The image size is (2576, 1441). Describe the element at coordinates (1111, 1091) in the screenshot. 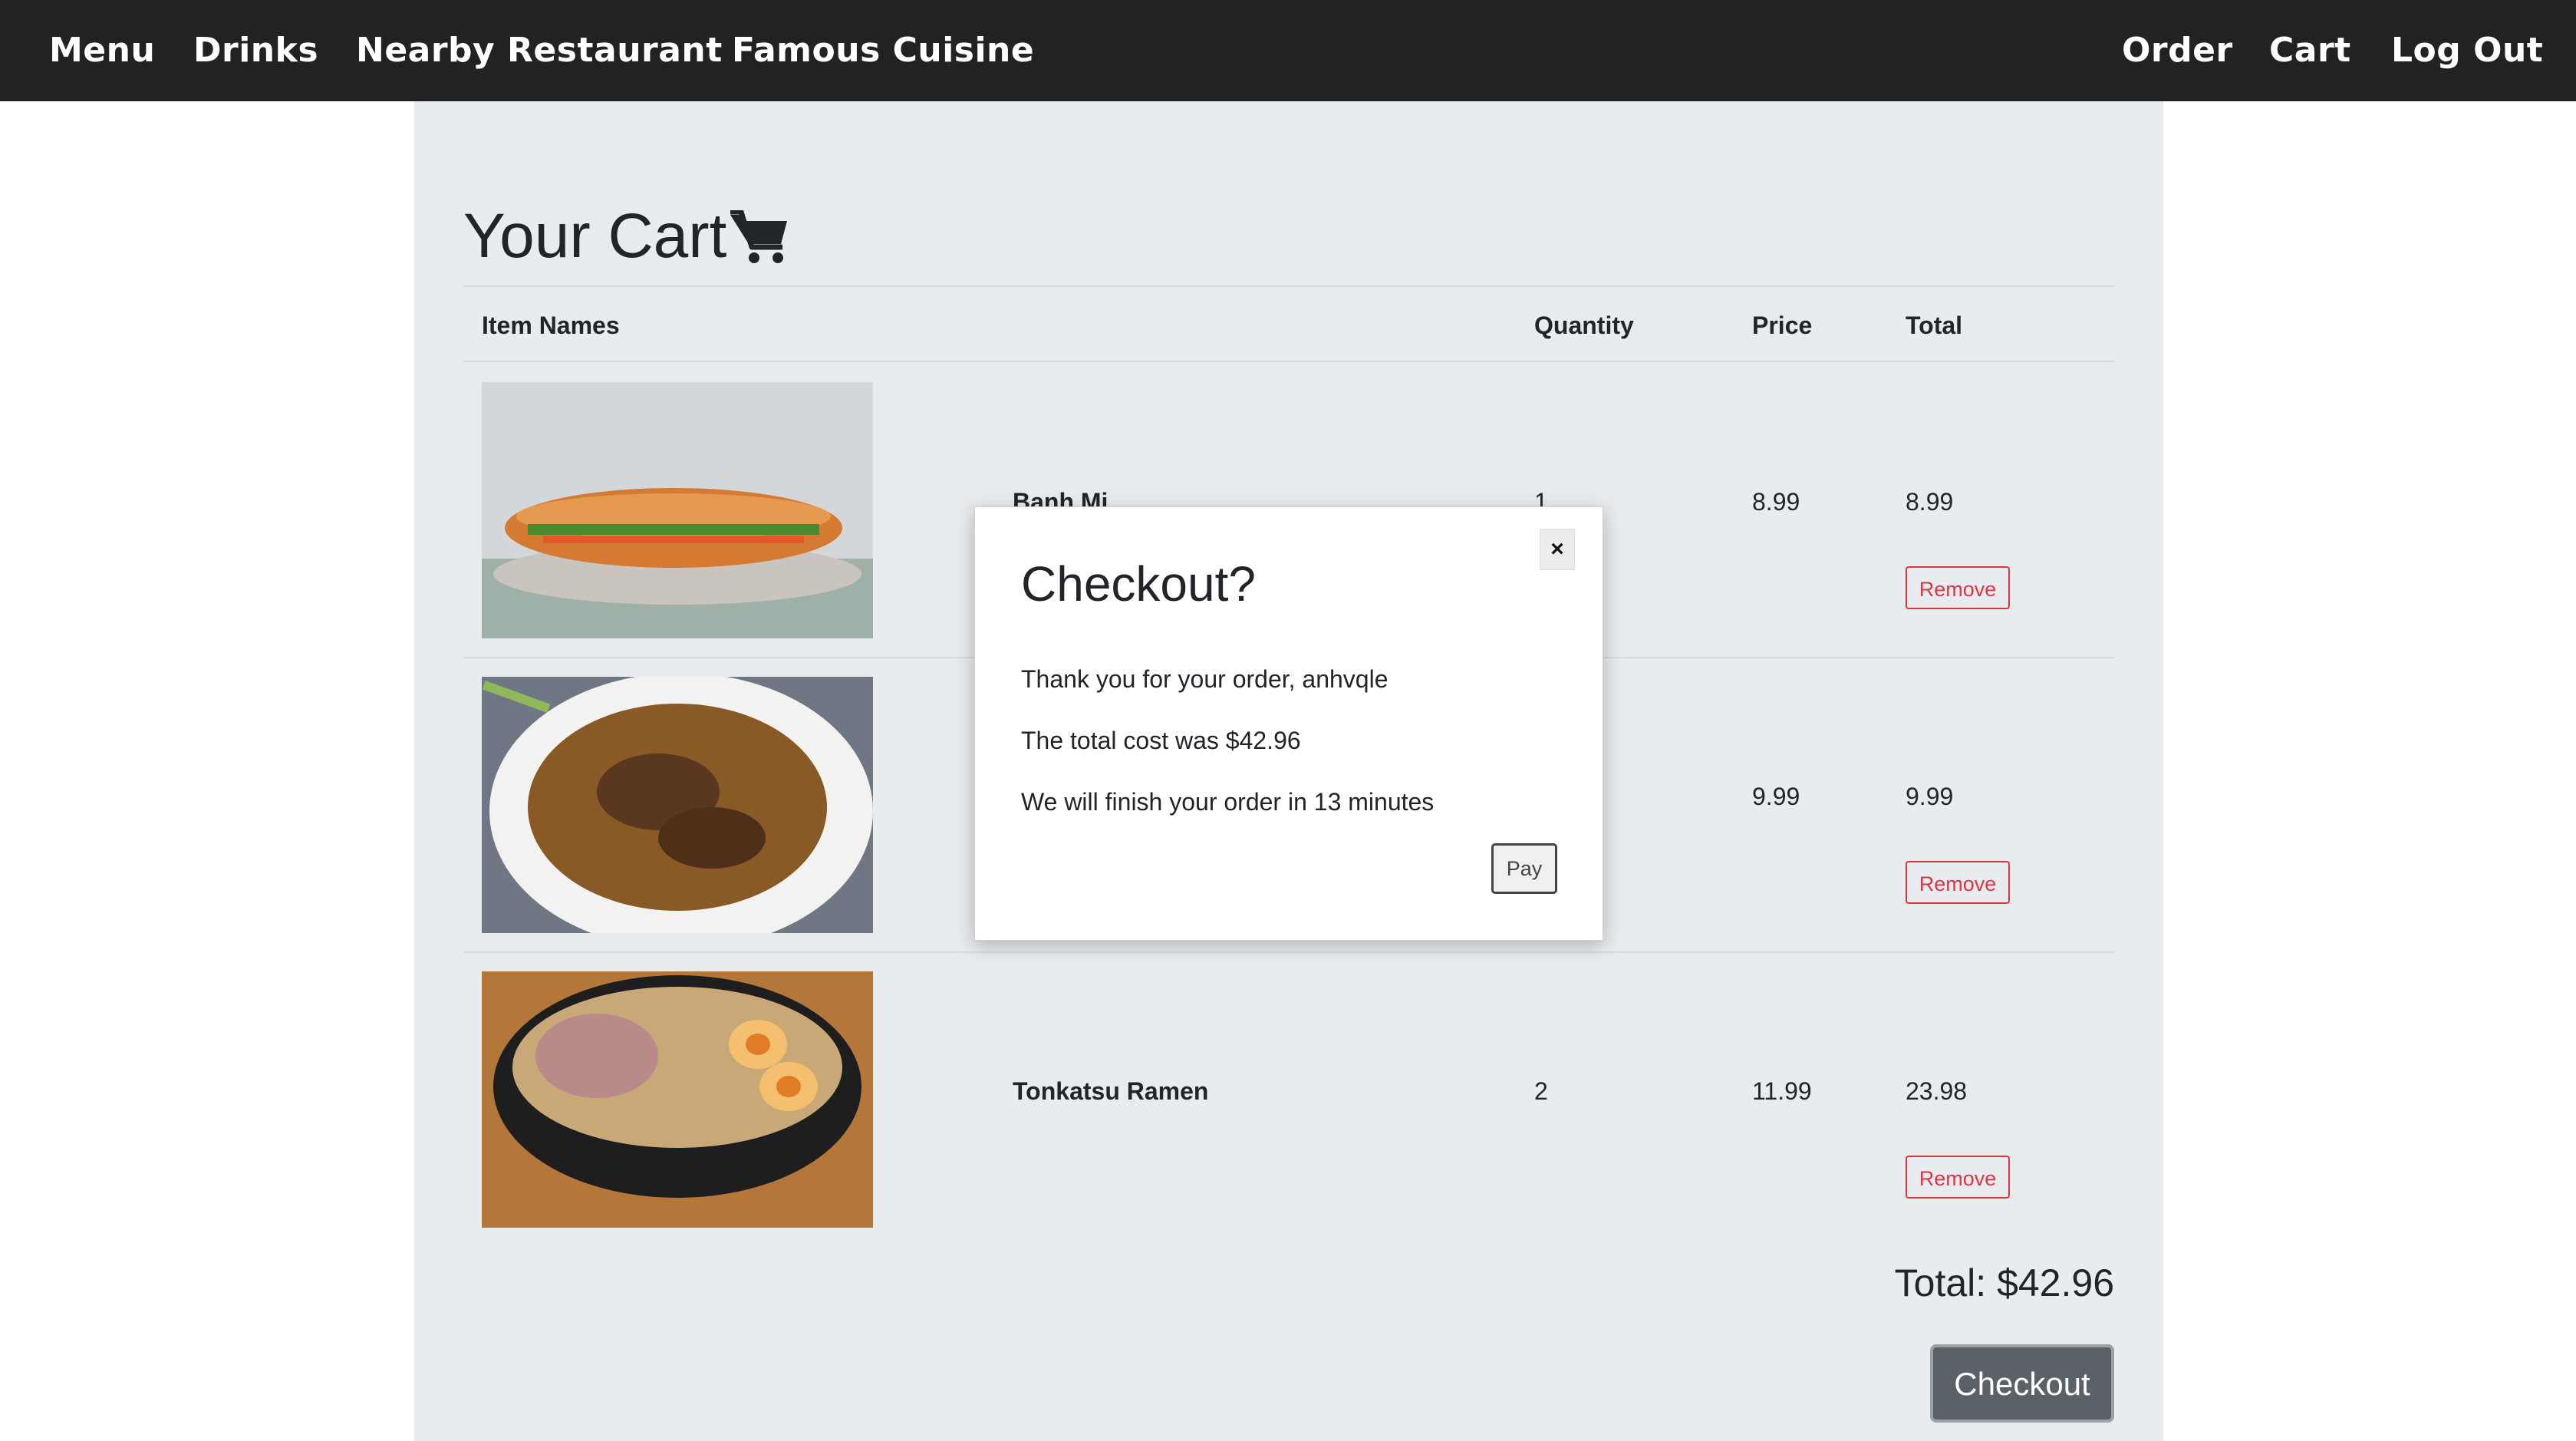

I see `item-name: Tonkatsu Ramen` at that location.